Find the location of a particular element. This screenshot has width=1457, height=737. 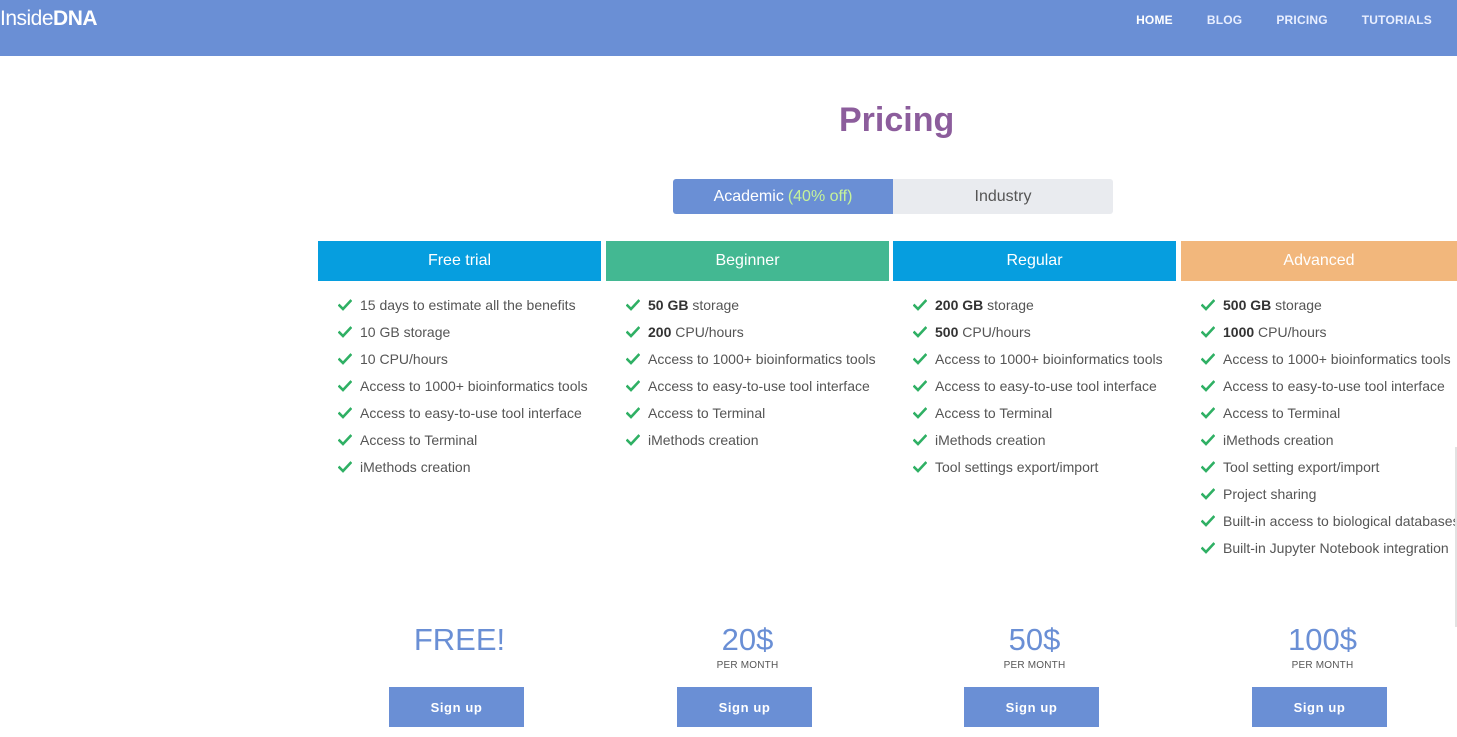

feature-highlight: 200 GB is located at coordinates (959, 305).